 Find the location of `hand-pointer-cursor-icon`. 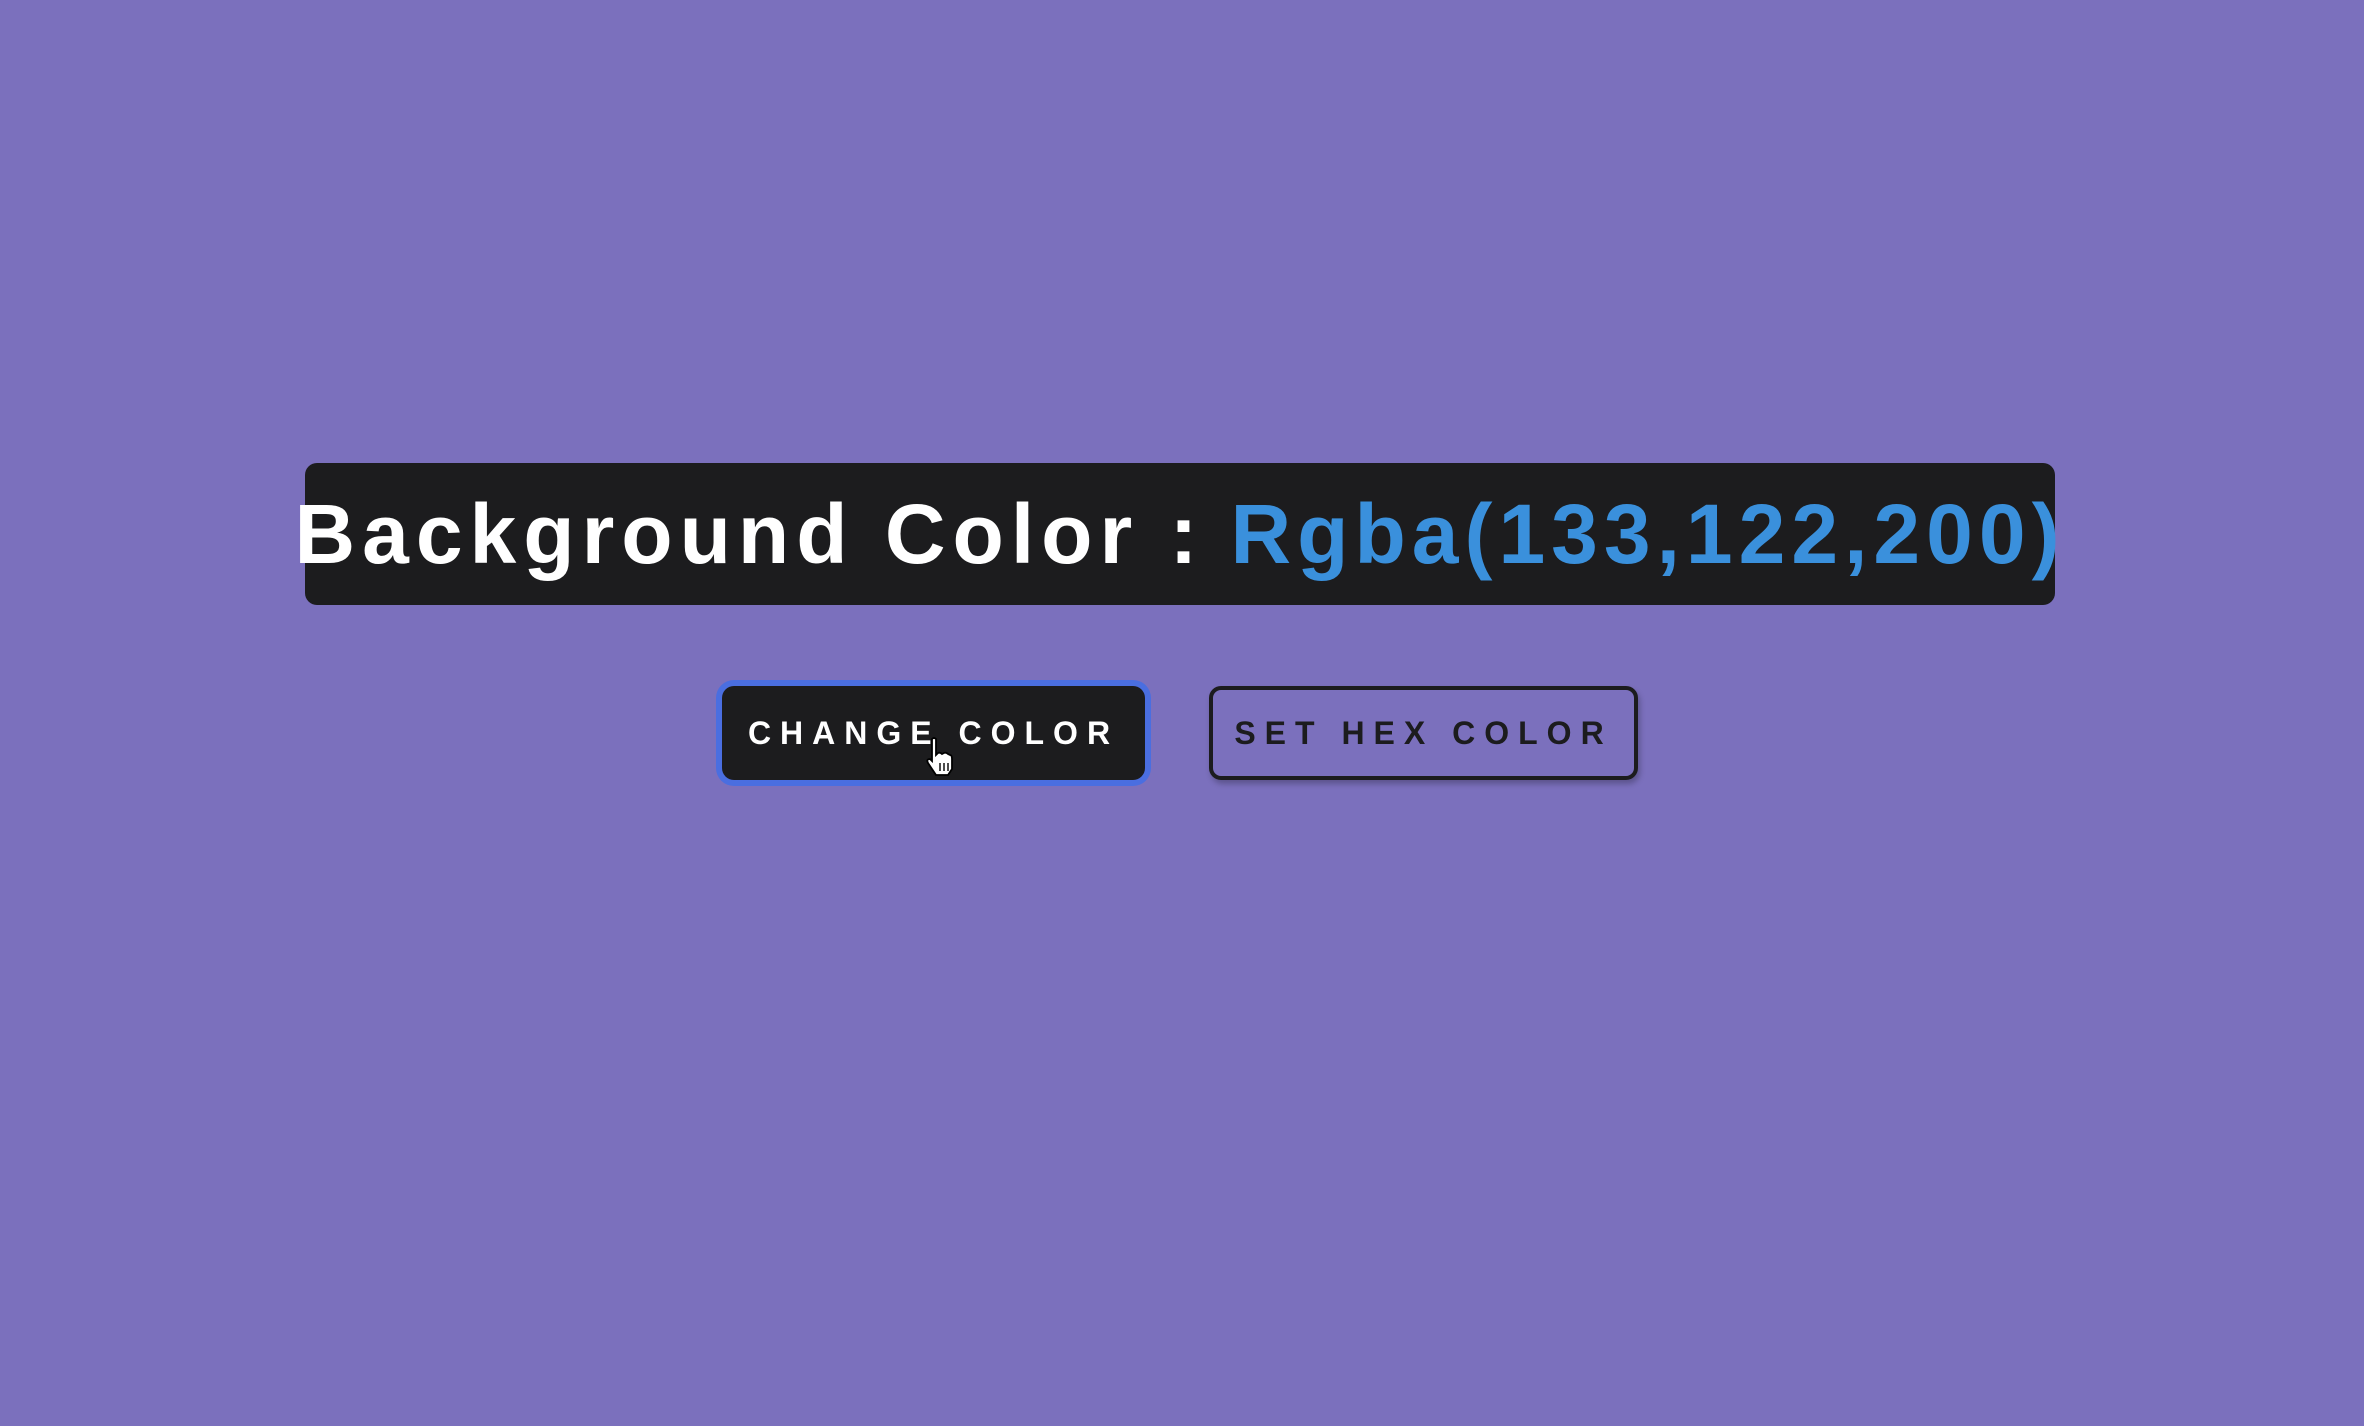

hand-pointer-cursor-icon is located at coordinates (939, 756).